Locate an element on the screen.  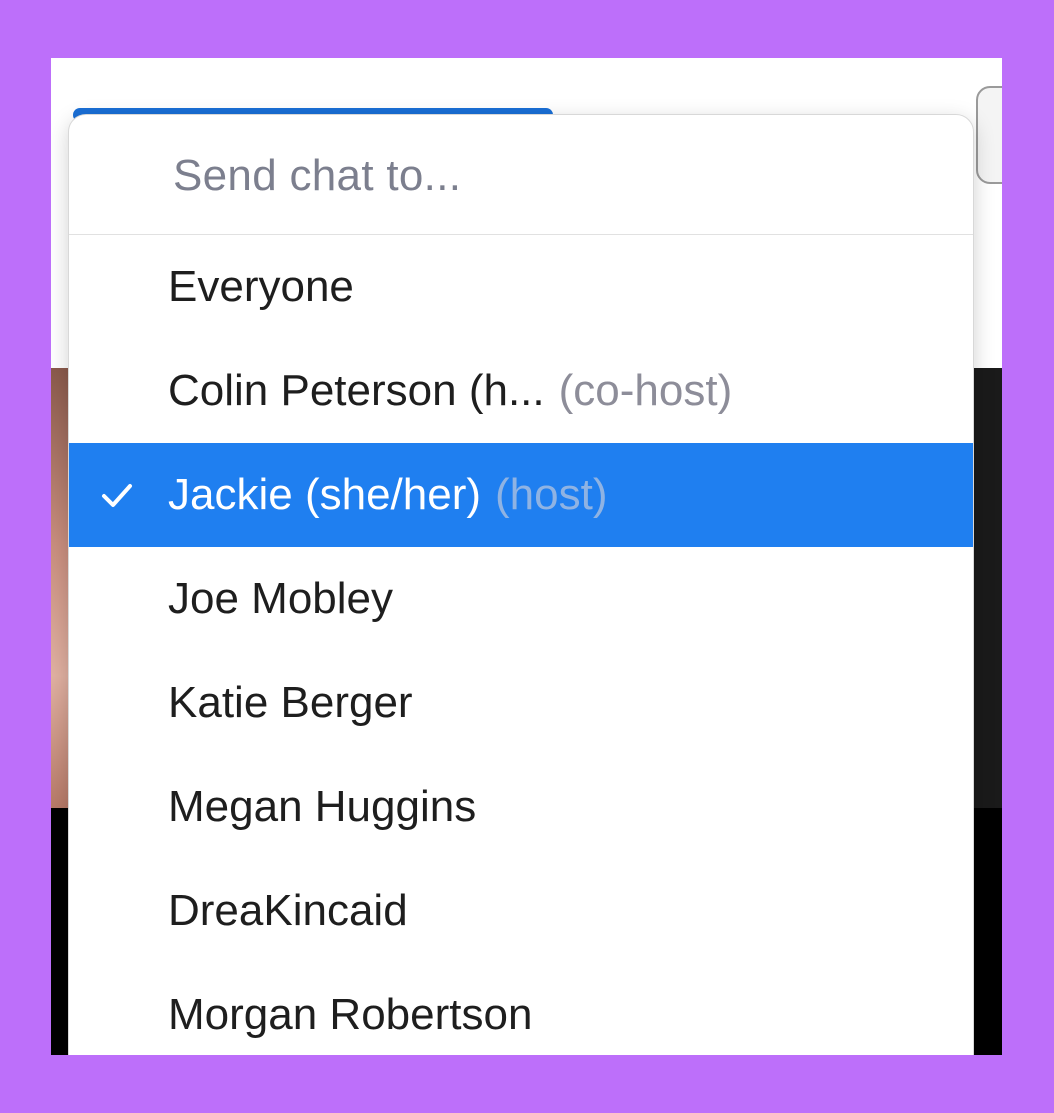
menu-item-colin-peterson: Colin Peterson (h... (co-host) is located at coordinates (521, 391).